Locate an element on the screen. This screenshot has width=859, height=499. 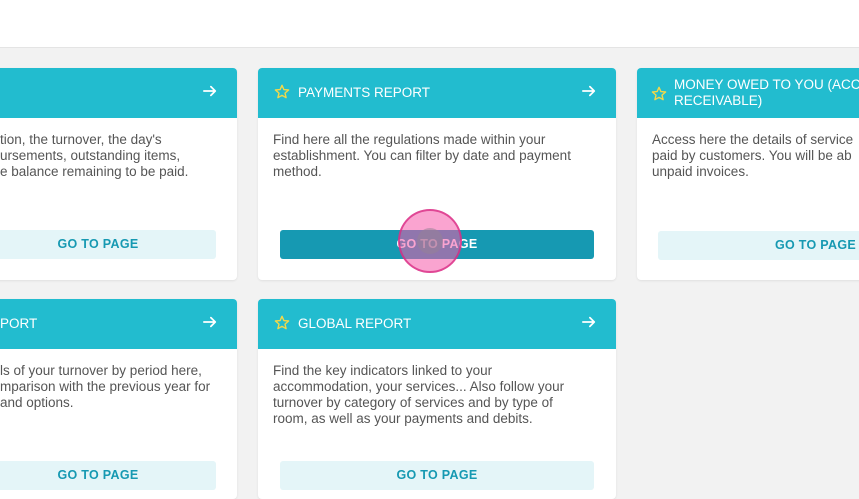
card-header: GLOBAL REPORT is located at coordinates (437, 324).